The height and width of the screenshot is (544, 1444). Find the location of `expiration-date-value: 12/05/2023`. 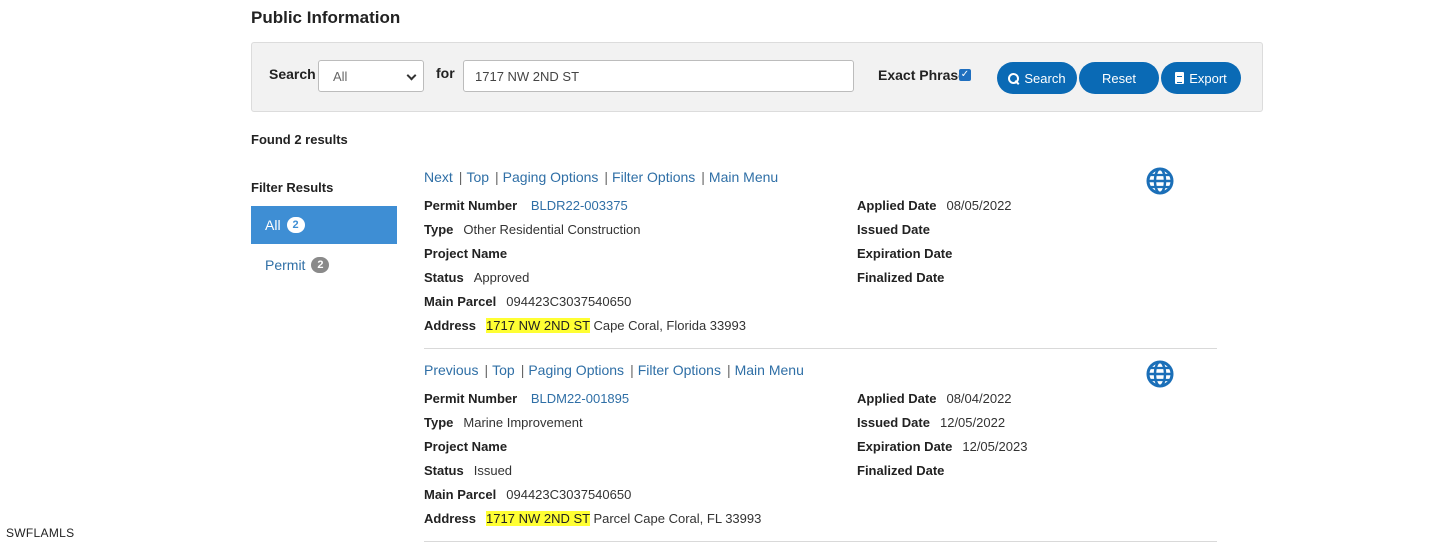

expiration-date-value: 12/05/2023 is located at coordinates (995, 446).